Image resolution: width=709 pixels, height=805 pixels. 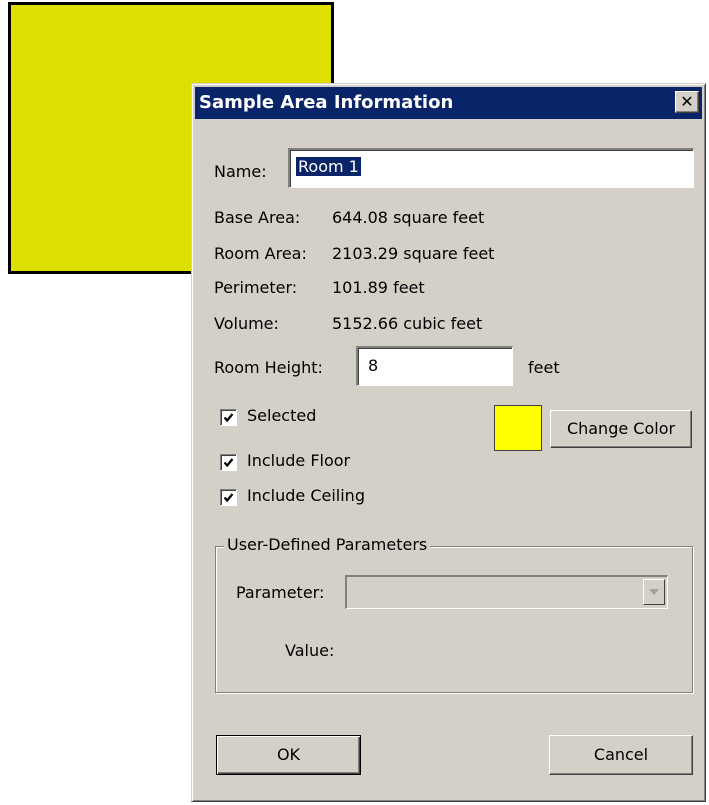 I want to click on selected-checkbox, so click(x=228, y=417).